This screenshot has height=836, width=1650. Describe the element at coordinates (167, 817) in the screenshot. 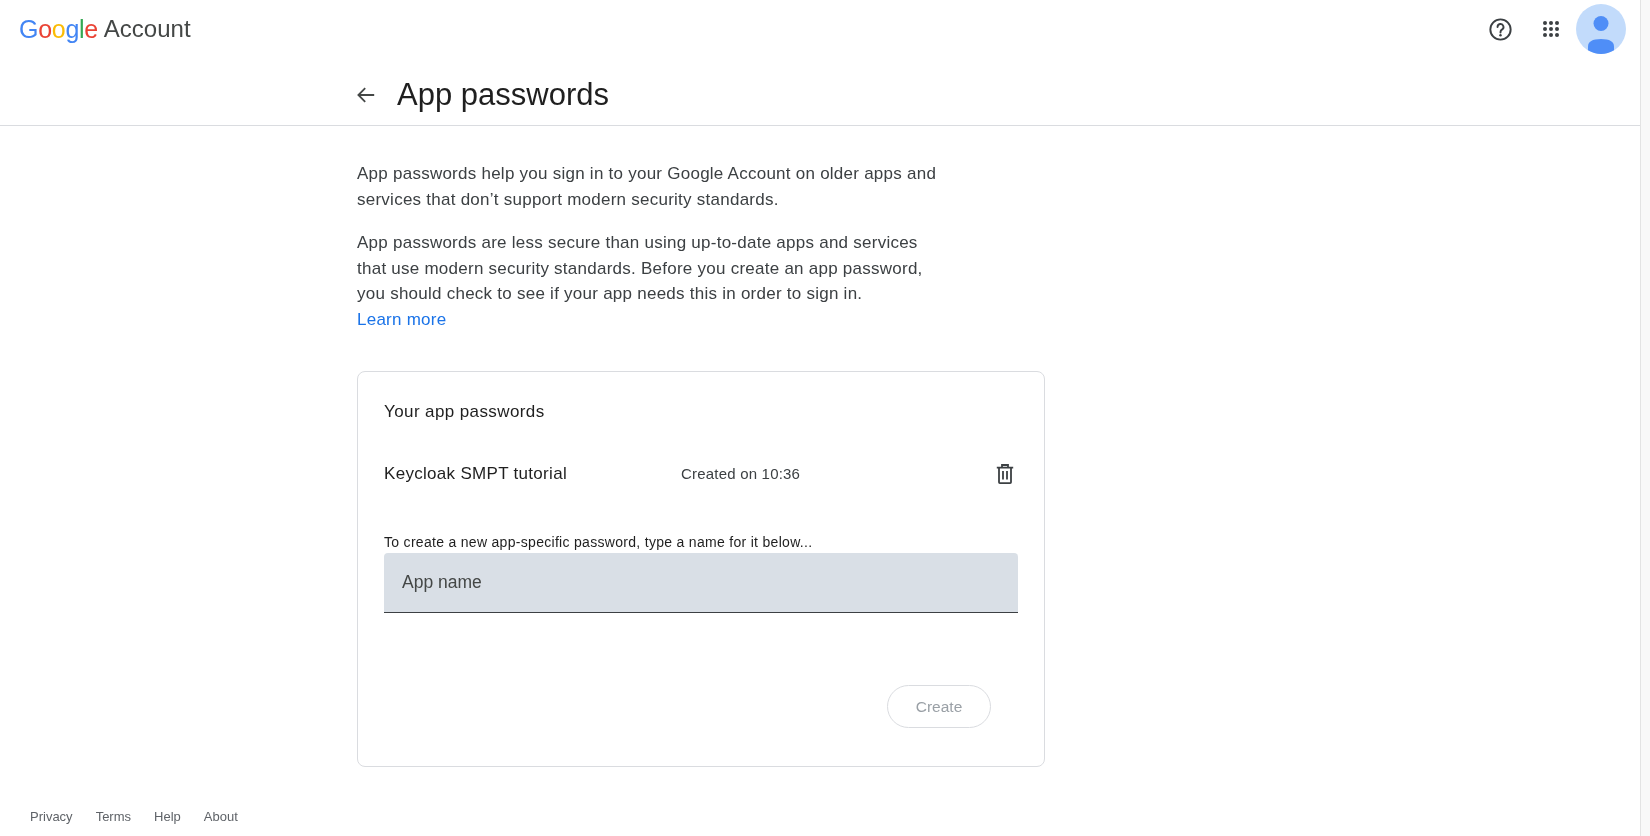

I see `footer-link: Help` at that location.